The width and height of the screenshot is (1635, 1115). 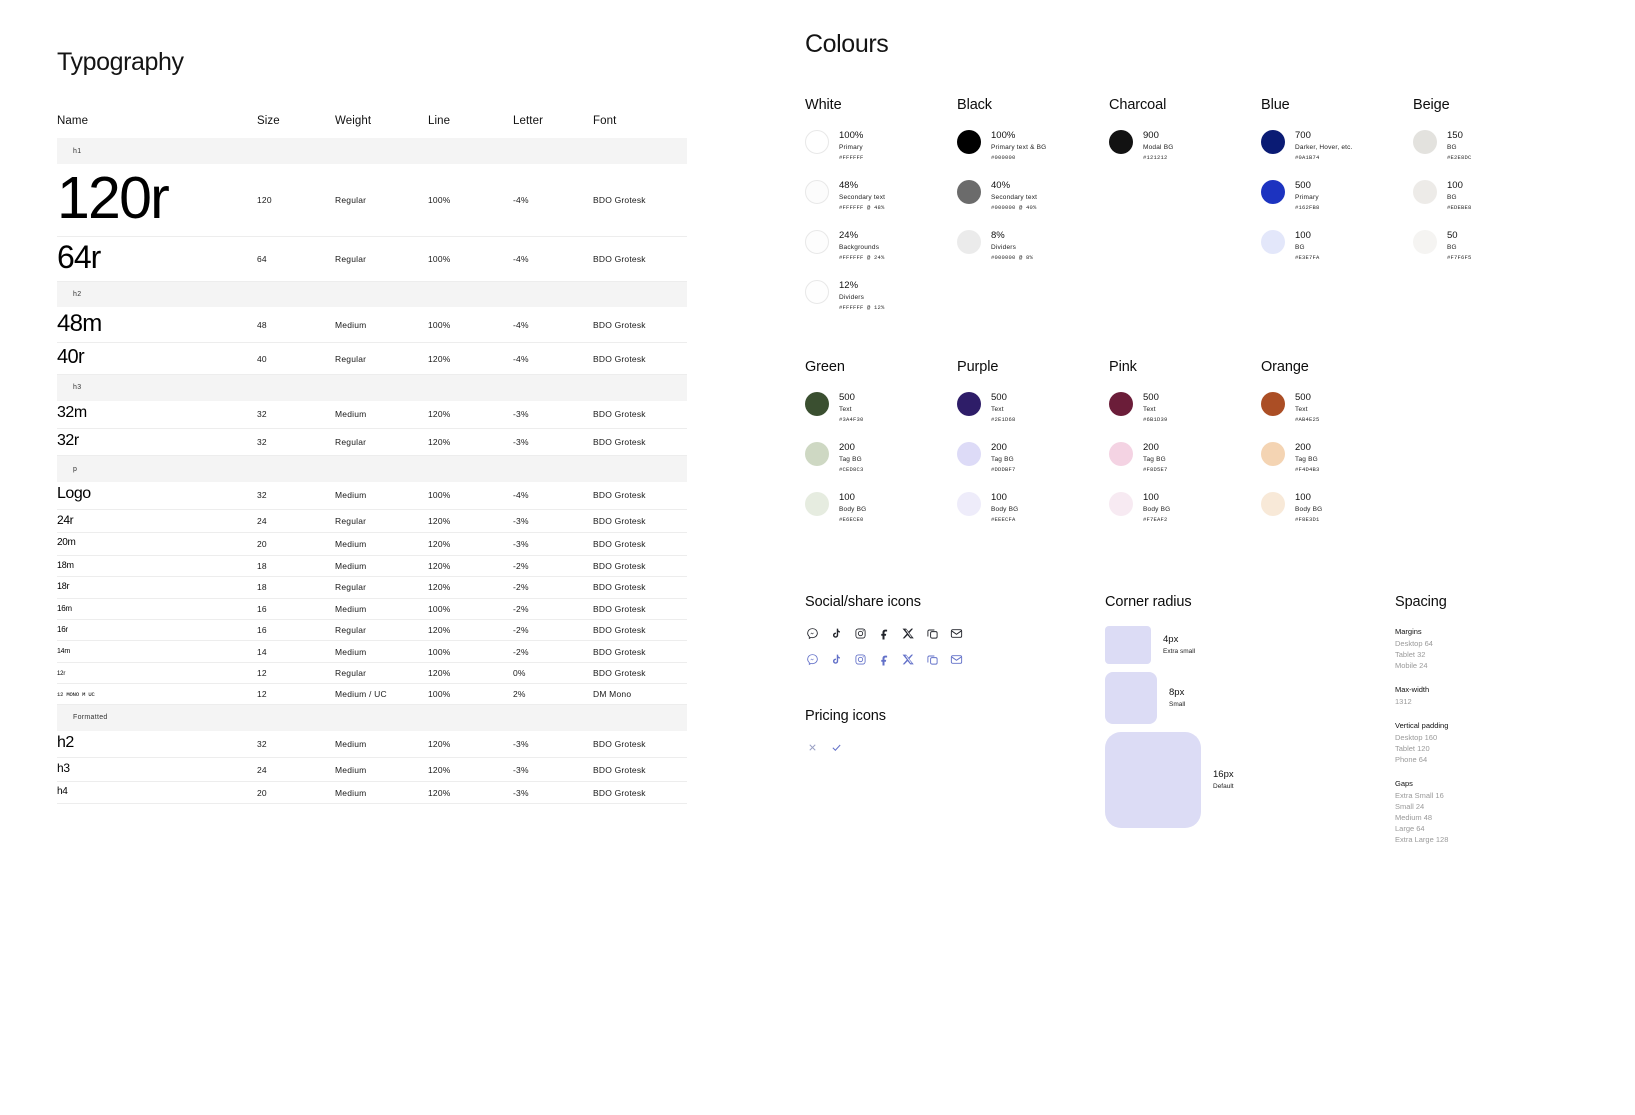 I want to click on colour-swatch-usage: BG, so click(x=1452, y=247).